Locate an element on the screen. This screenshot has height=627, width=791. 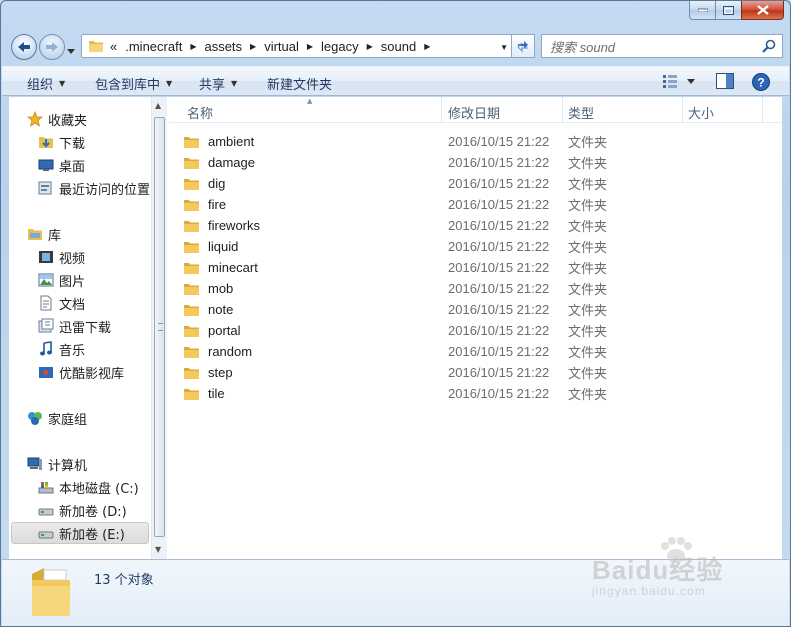
file-name: portal is located at coordinates (224, 330).